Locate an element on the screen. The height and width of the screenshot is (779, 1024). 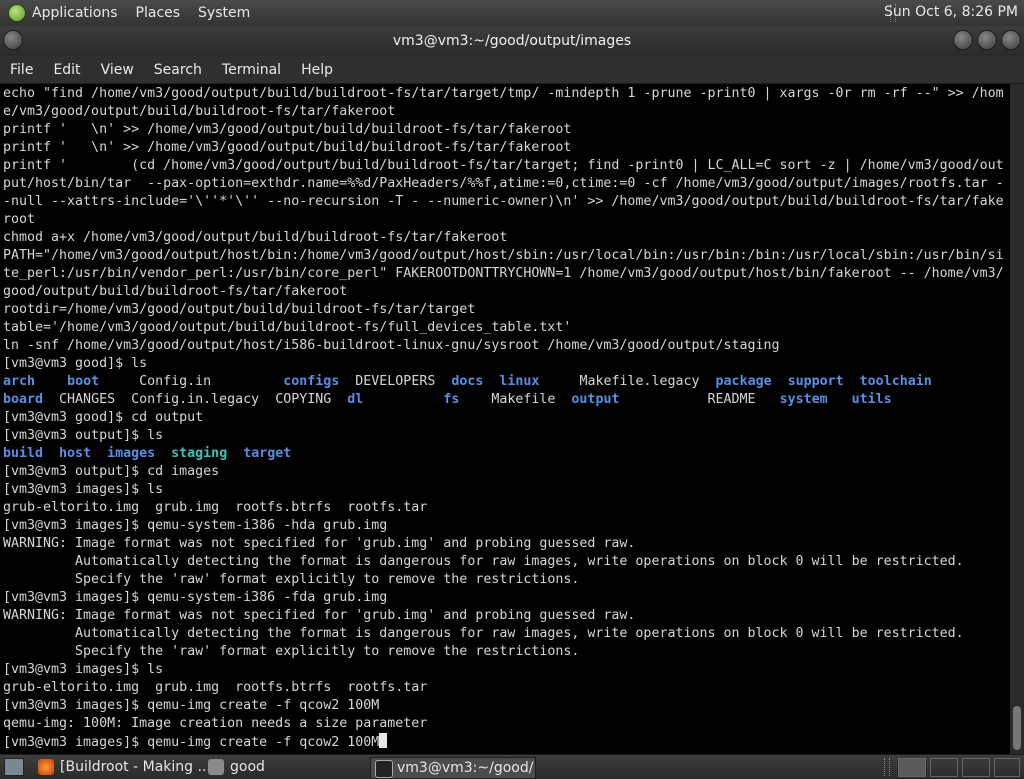
file-entry: Makefile is located at coordinates (515, 399).